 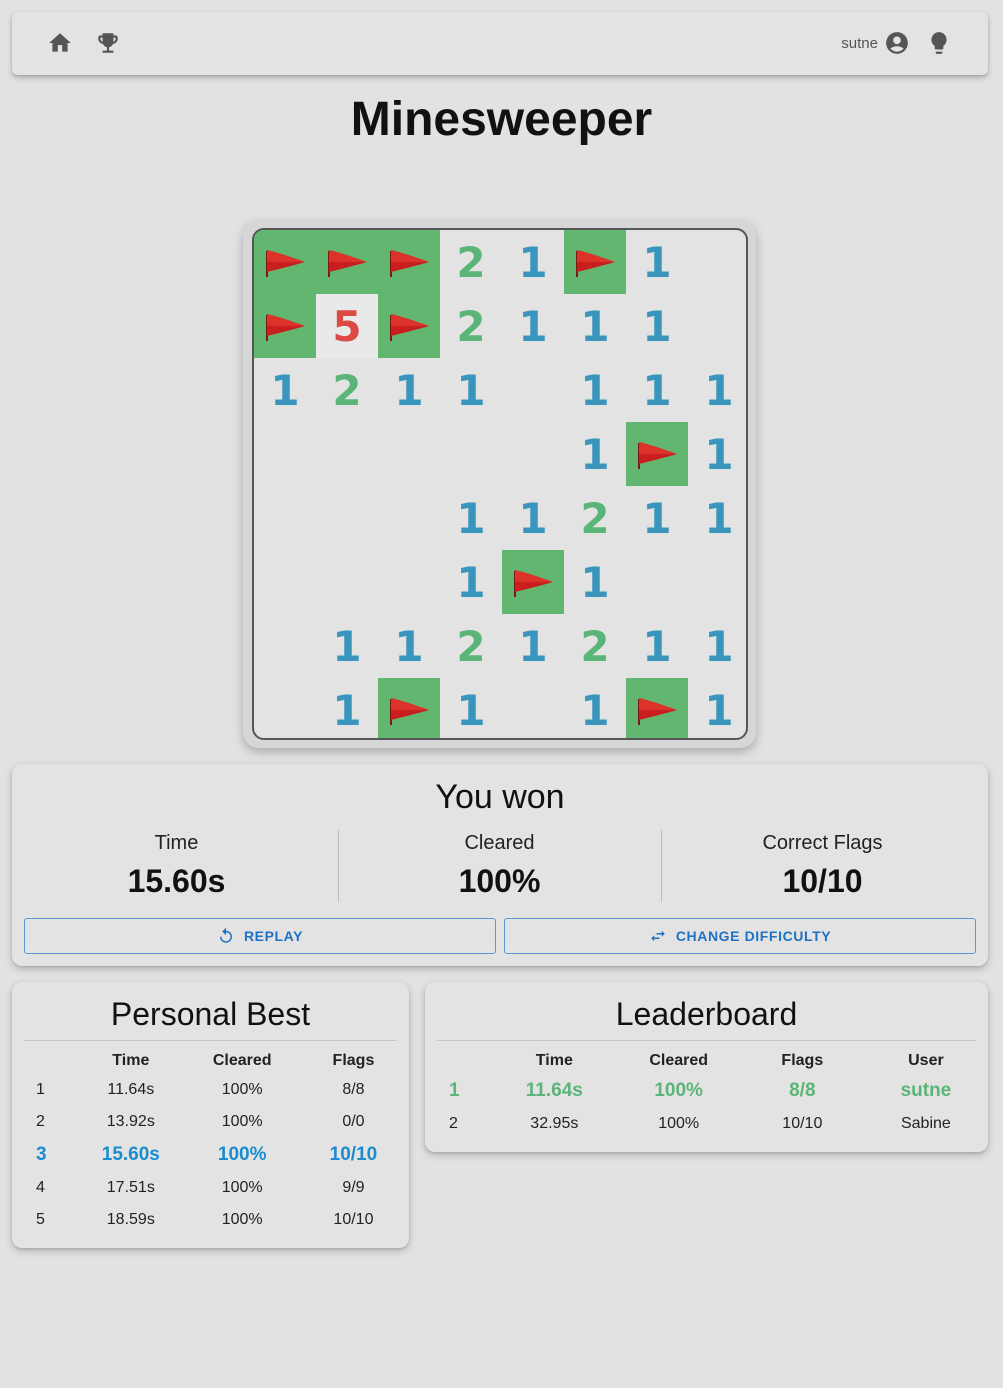 What do you see at coordinates (273, 936) in the screenshot?
I see `replay-label: REPLAY` at bounding box center [273, 936].